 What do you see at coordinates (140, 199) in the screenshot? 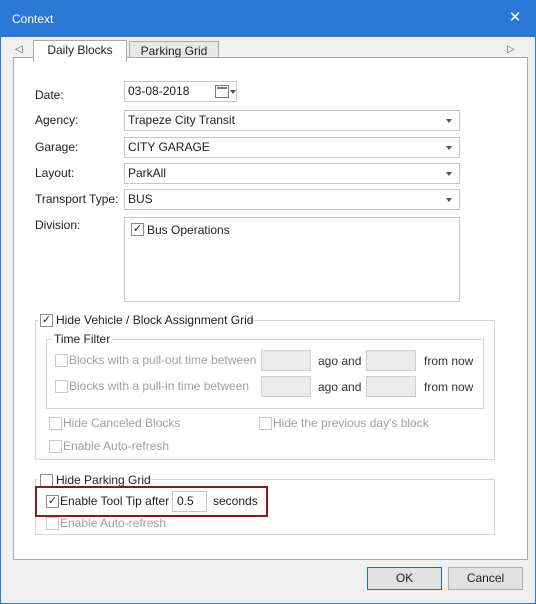
I see `transport-type-value: BUS` at bounding box center [140, 199].